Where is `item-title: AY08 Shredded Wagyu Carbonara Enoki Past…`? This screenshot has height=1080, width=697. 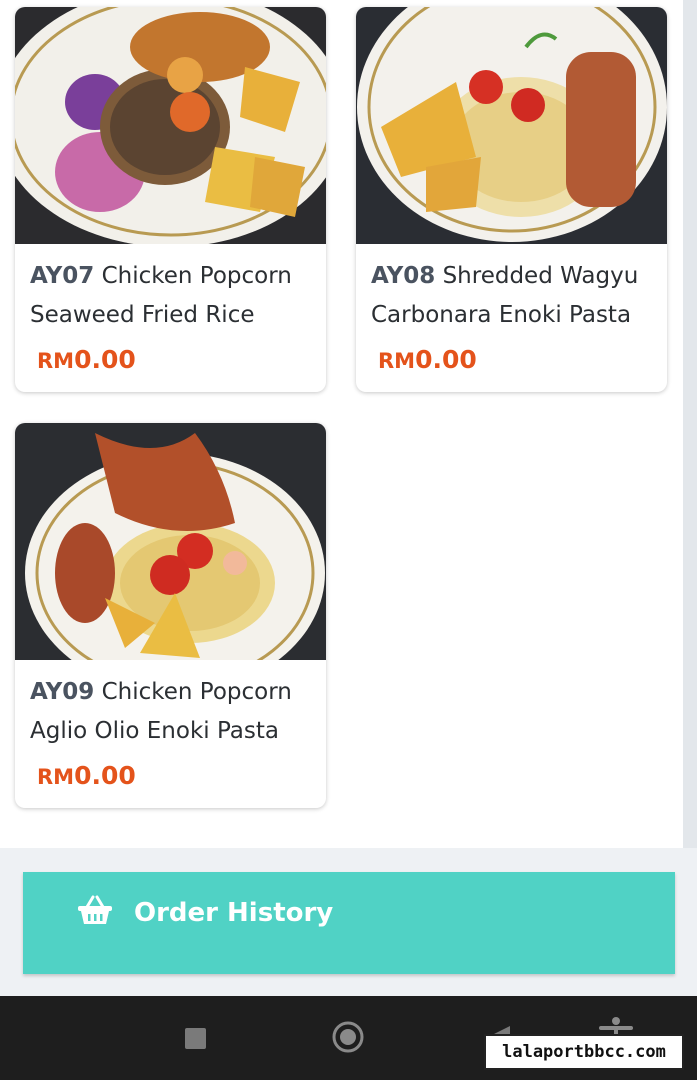
item-title: AY08 Shredded Wagyu Carbonara Enoki Past… is located at coordinates (516, 296).